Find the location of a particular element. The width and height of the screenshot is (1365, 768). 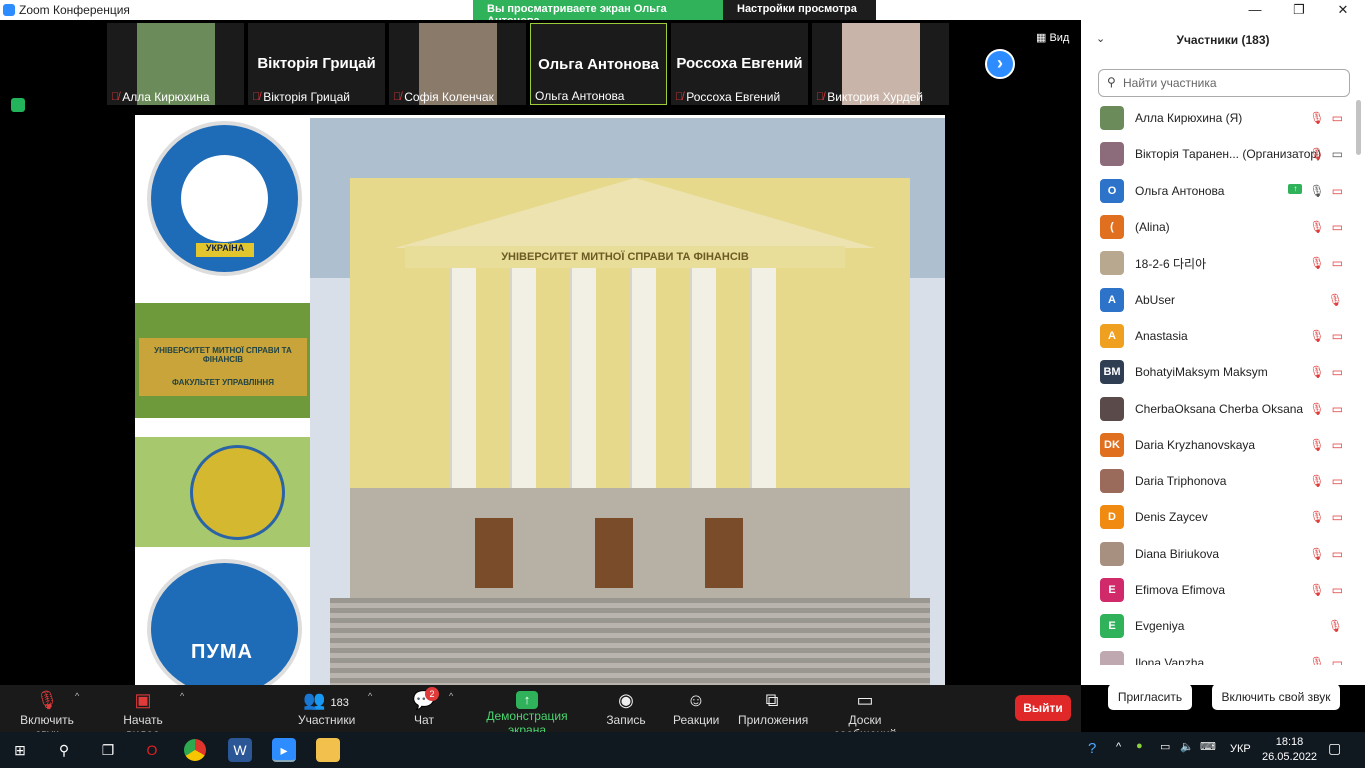

share-screen-icon: ↑ is located at coordinates (527, 700).